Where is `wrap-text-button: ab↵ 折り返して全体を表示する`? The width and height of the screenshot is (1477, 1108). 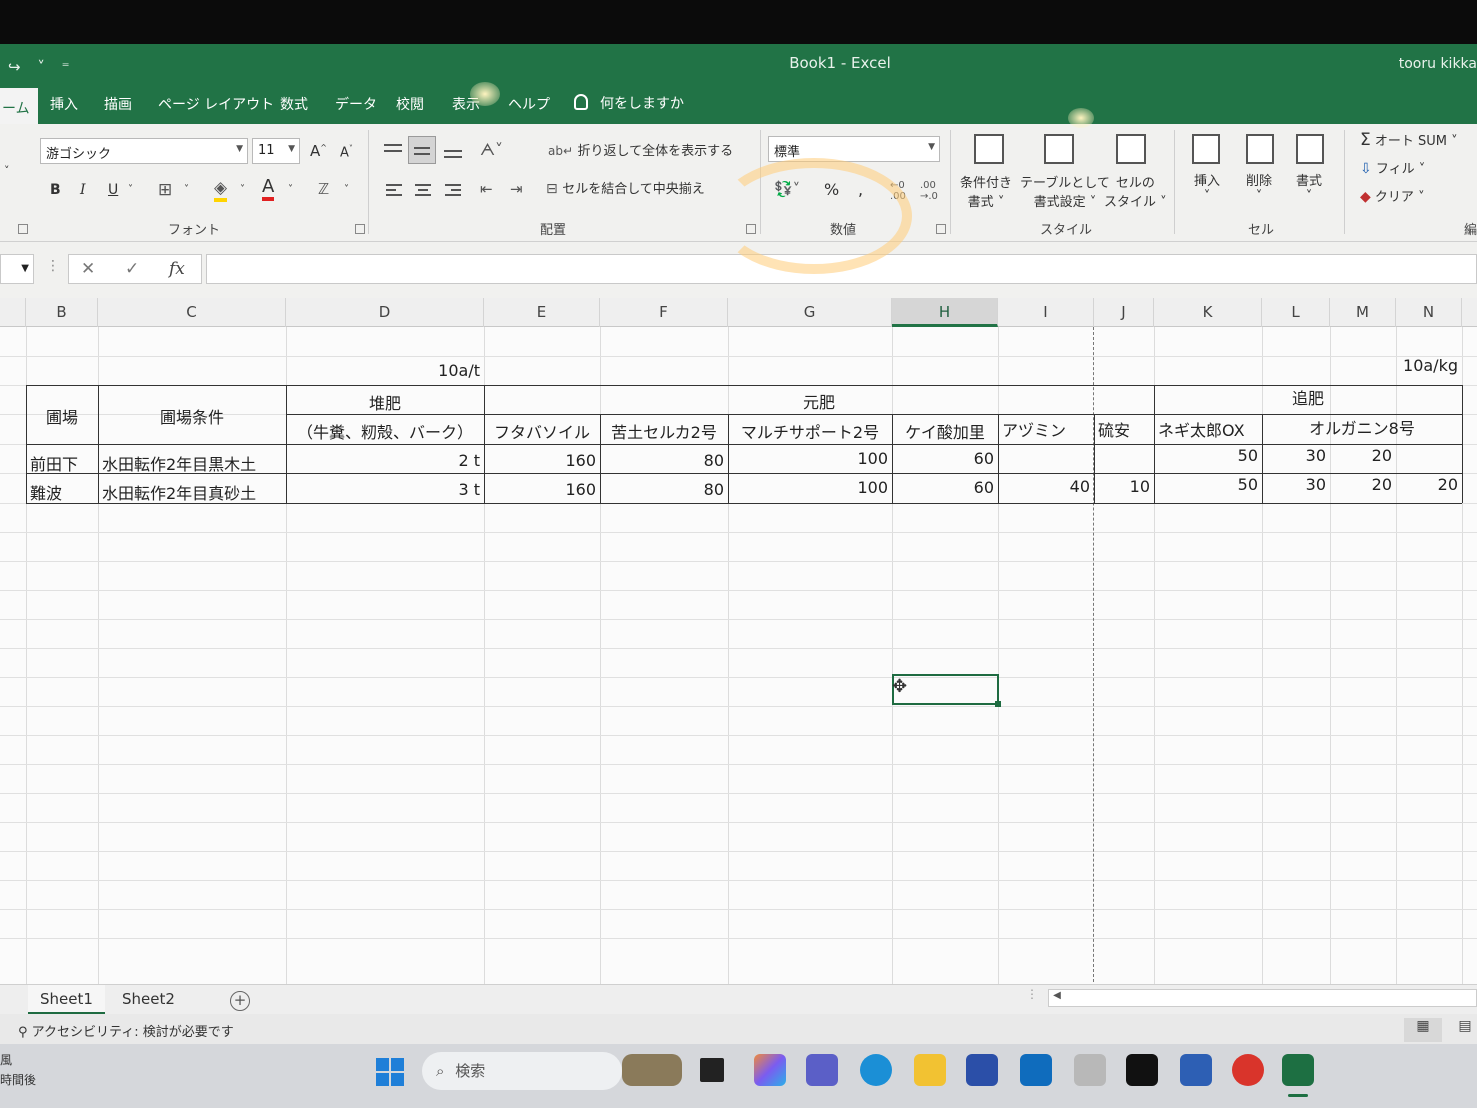 wrap-text-button: ab↵ 折り返して全体を表示する is located at coordinates (640, 149).